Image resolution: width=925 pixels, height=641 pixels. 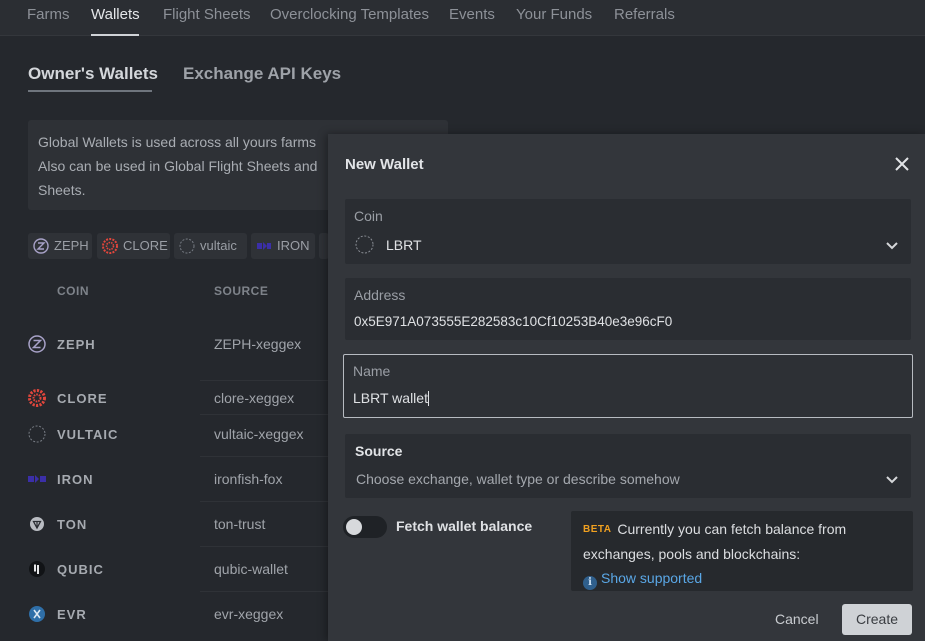 I want to click on qubic-icon, so click(x=37, y=569).